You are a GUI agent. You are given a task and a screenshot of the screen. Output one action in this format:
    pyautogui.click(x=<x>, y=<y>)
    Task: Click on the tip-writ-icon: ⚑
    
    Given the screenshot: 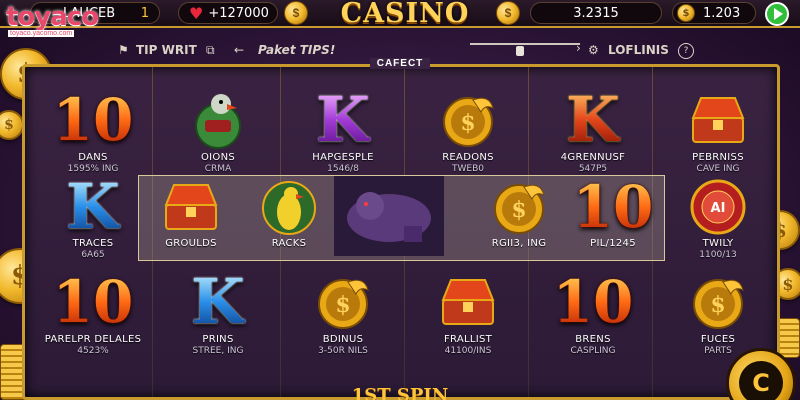 What is the action you would take?
    pyautogui.click(x=123, y=50)
    